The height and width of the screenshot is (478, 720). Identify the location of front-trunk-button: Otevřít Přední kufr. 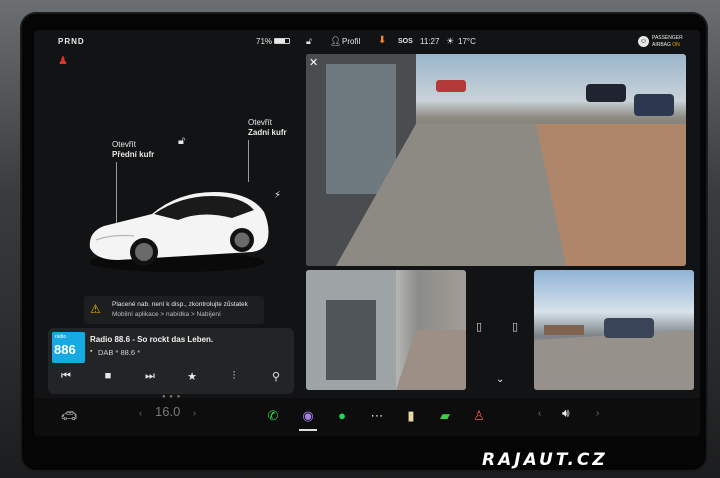
(133, 150).